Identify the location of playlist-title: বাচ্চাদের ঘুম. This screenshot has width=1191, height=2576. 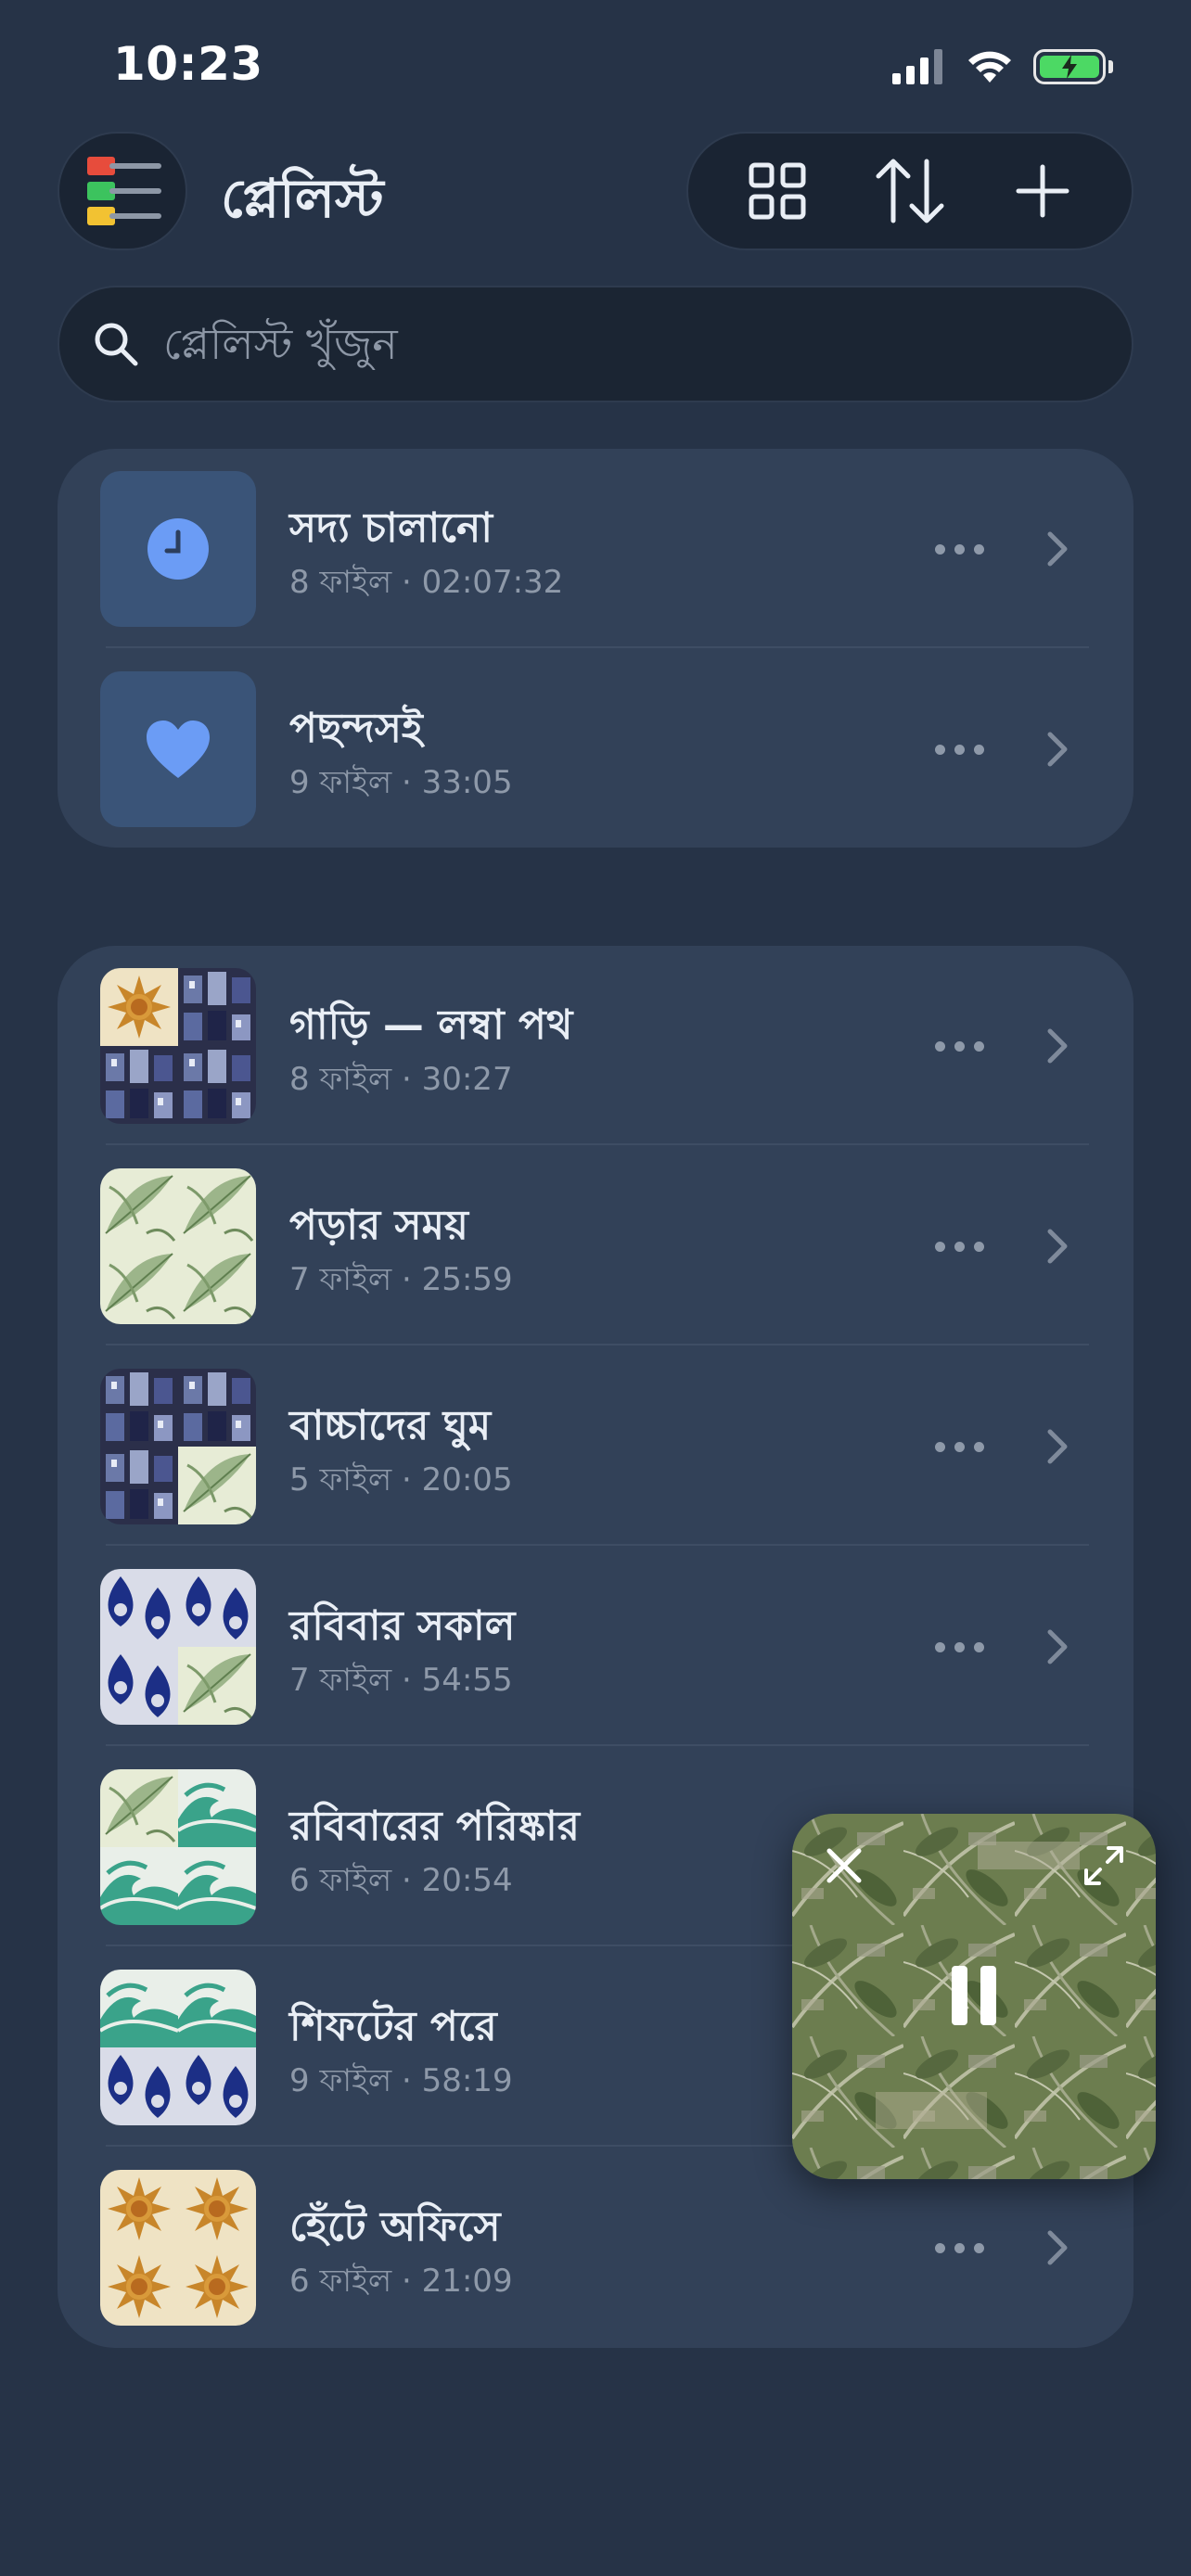
(390, 1425).